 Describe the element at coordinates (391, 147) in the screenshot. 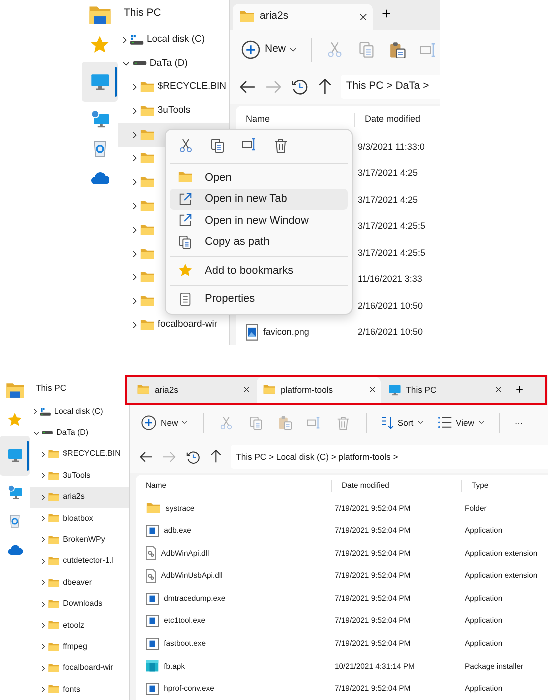

I see `date-cell: 9/3/2021 11:33:0` at that location.